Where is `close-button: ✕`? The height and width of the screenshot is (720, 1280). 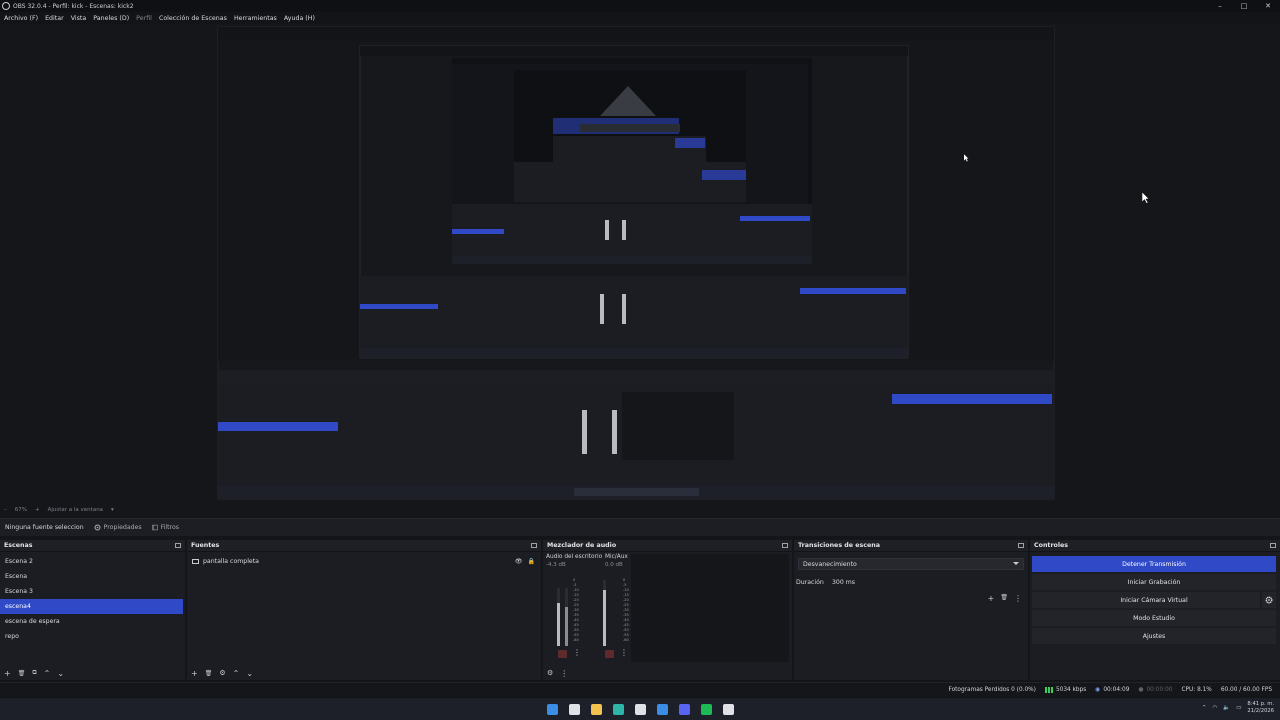
close-button: ✕ is located at coordinates (1268, 6).